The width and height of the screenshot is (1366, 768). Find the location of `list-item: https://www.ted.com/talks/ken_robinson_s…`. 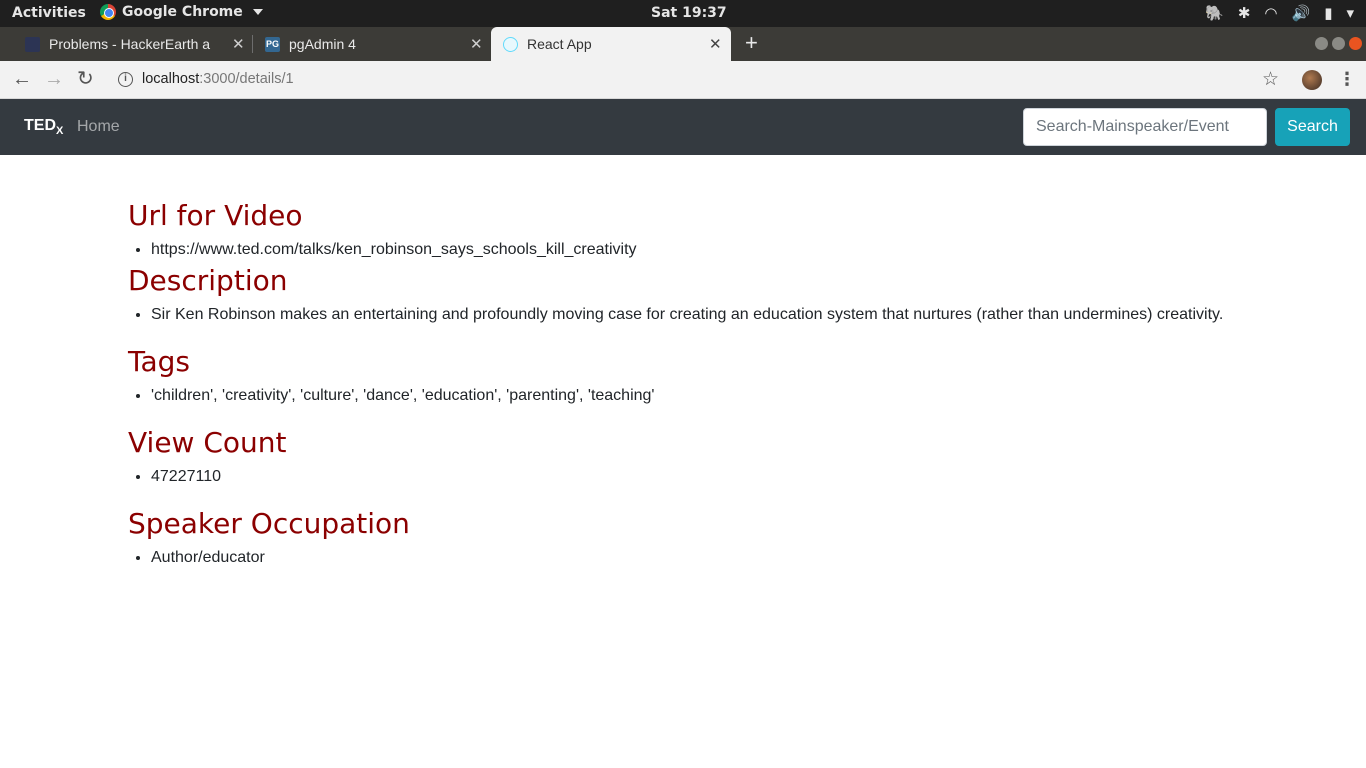

list-item: https://www.ted.com/talks/ken_robinson_s… is located at coordinates (394, 250).